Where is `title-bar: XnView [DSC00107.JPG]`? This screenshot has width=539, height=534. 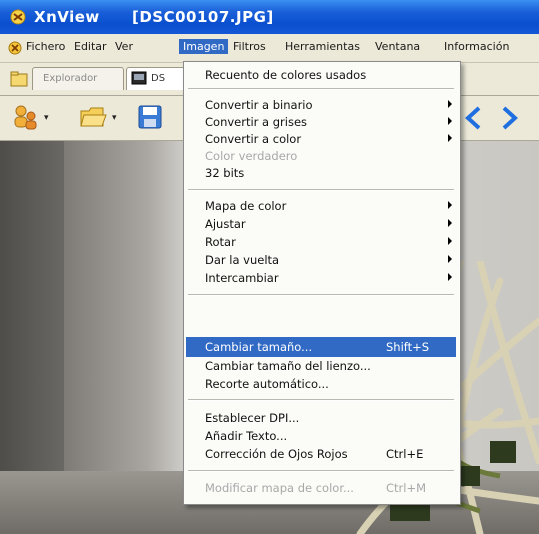
title-bar: XnView [DSC00107.JPG] is located at coordinates (269, 17).